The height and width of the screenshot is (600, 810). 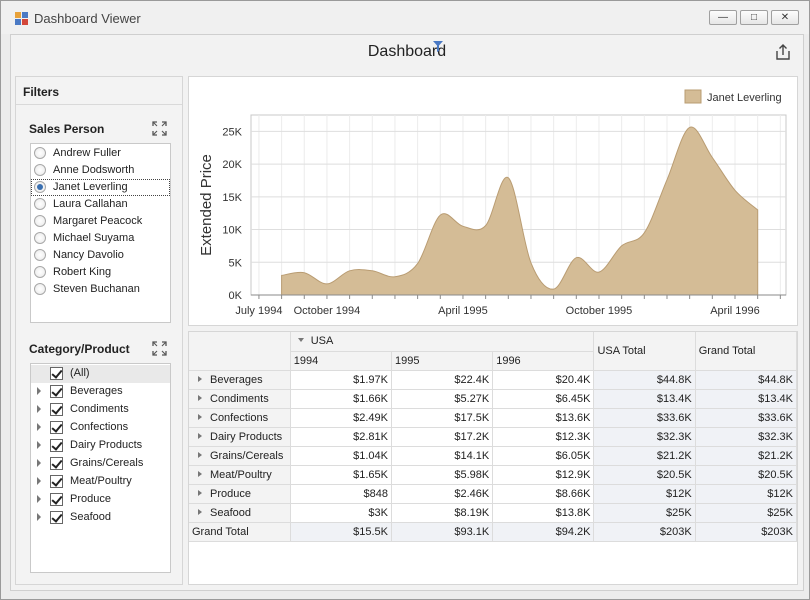 What do you see at coordinates (94, 238) in the screenshot?
I see `sales-person-label: Michael Suyama` at bounding box center [94, 238].